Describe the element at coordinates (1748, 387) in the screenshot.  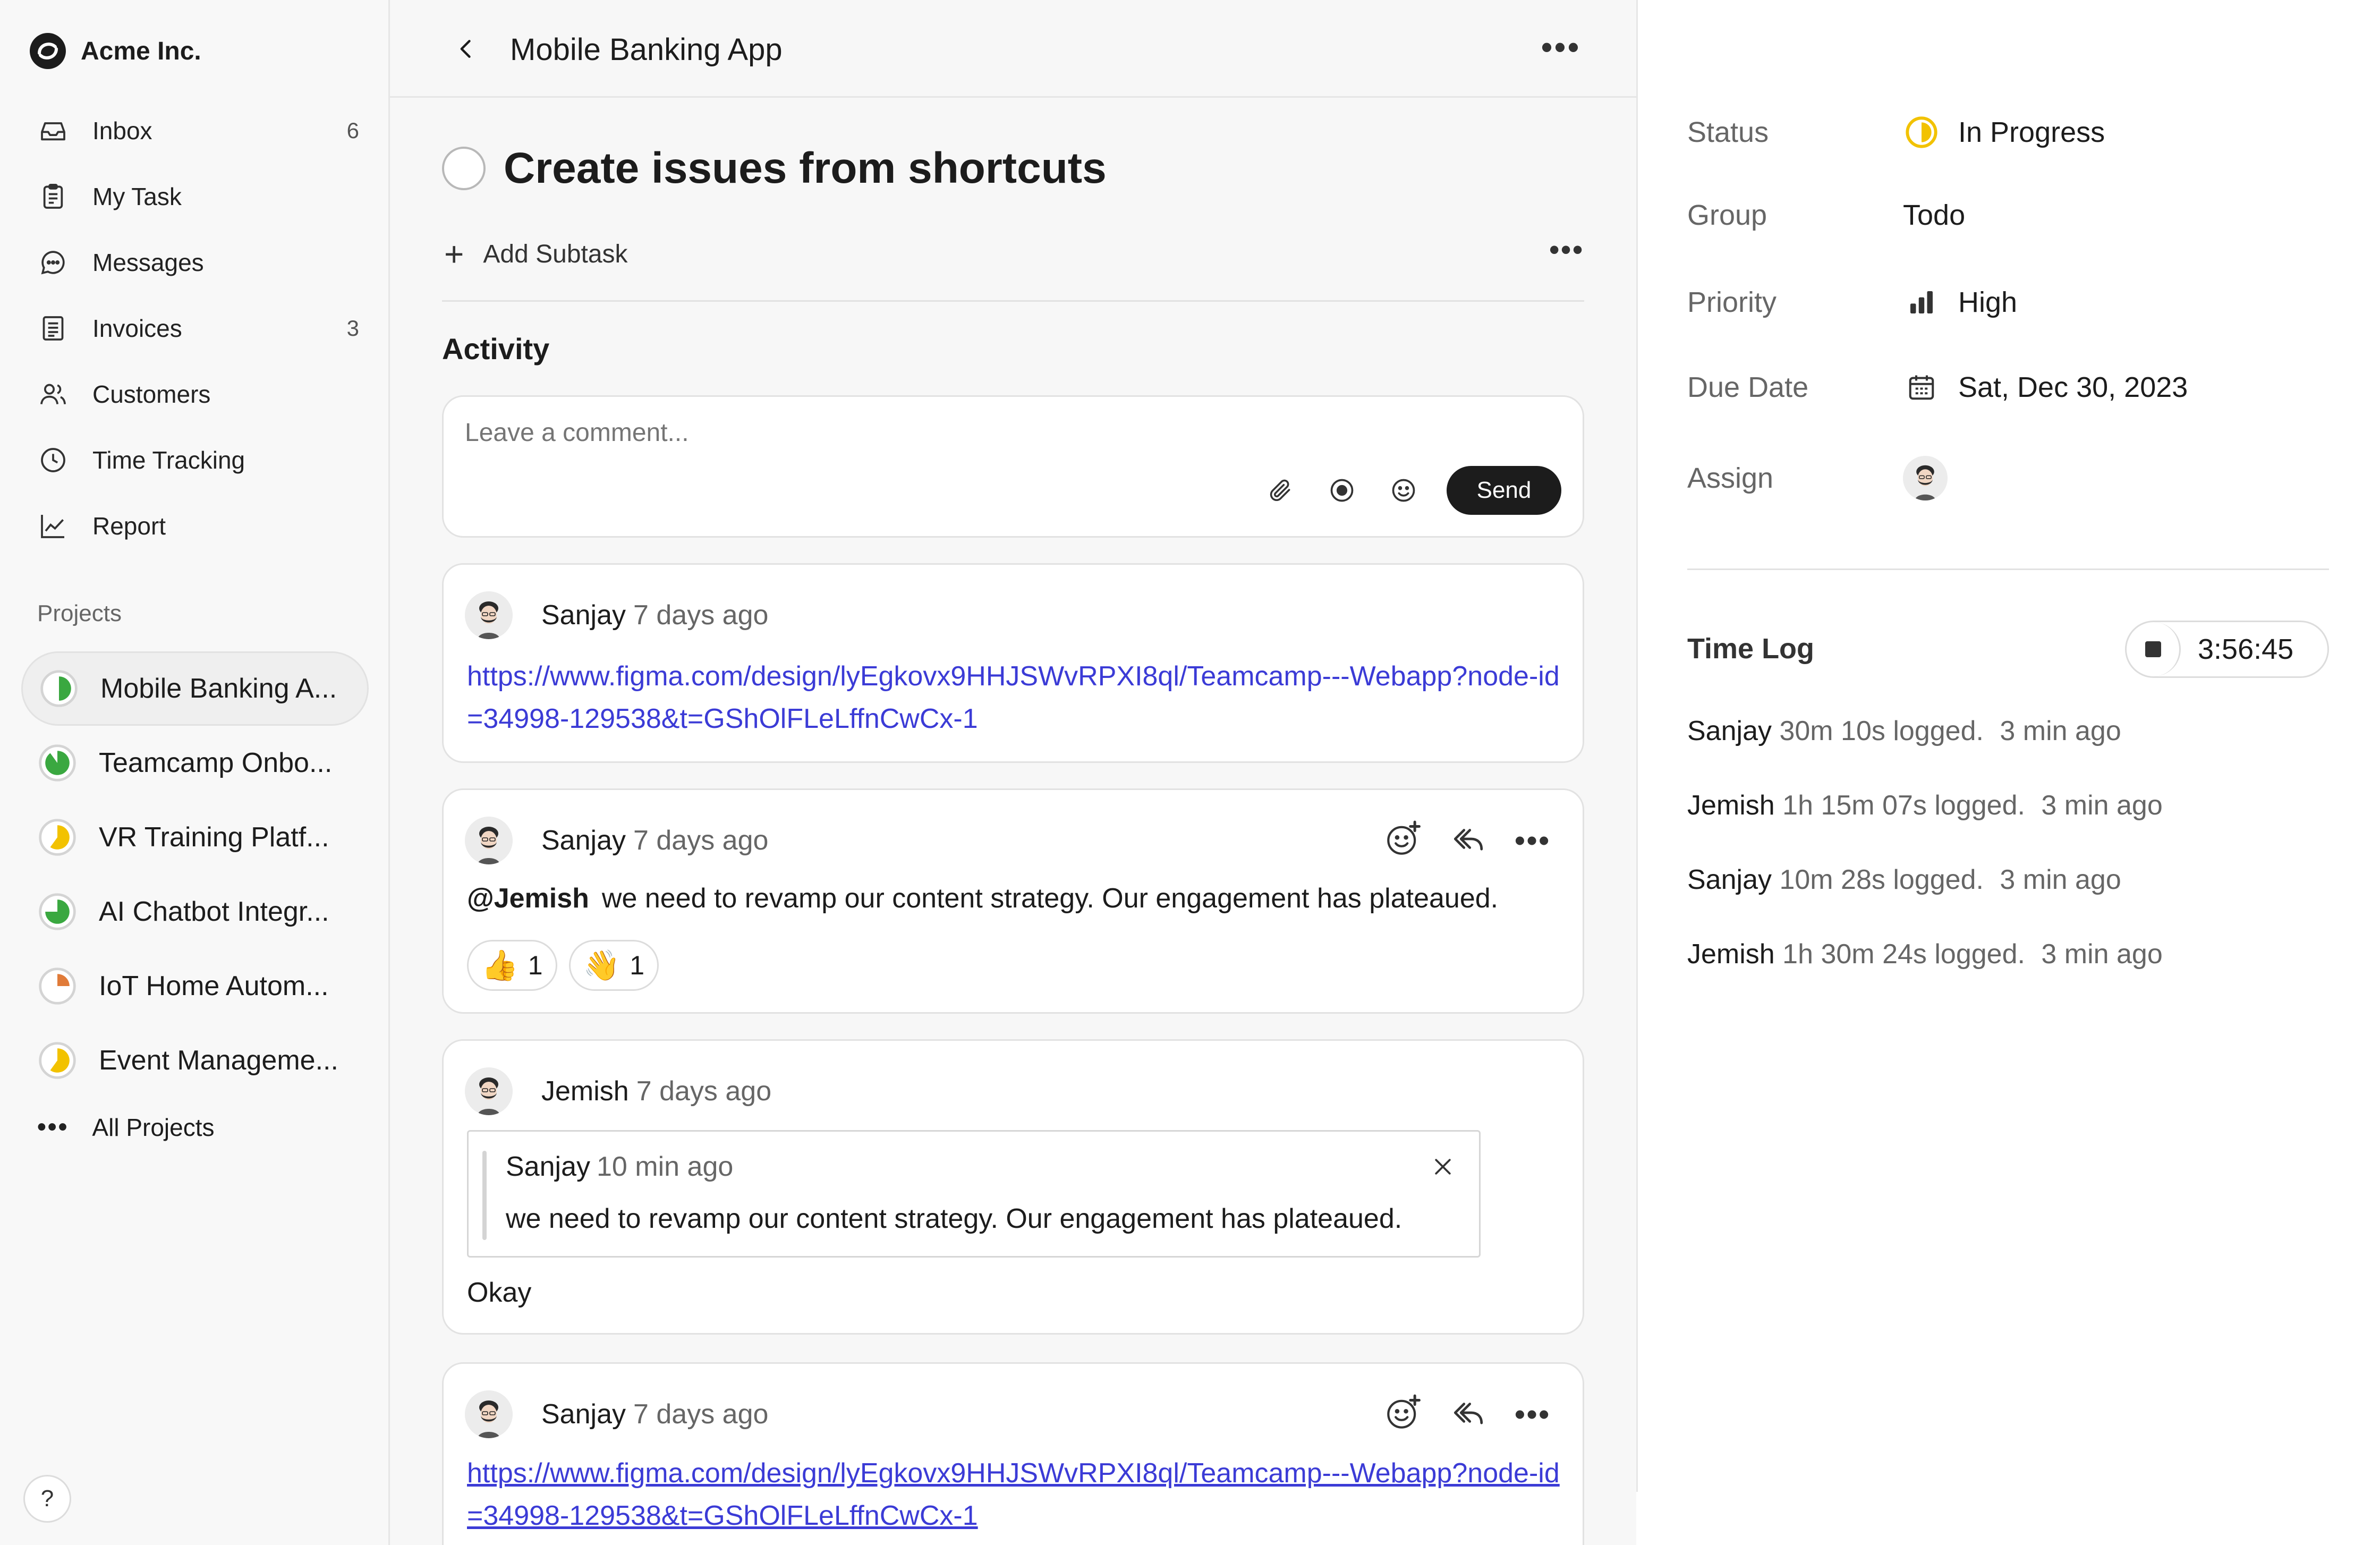
I see `due-date-label: Due Date` at that location.